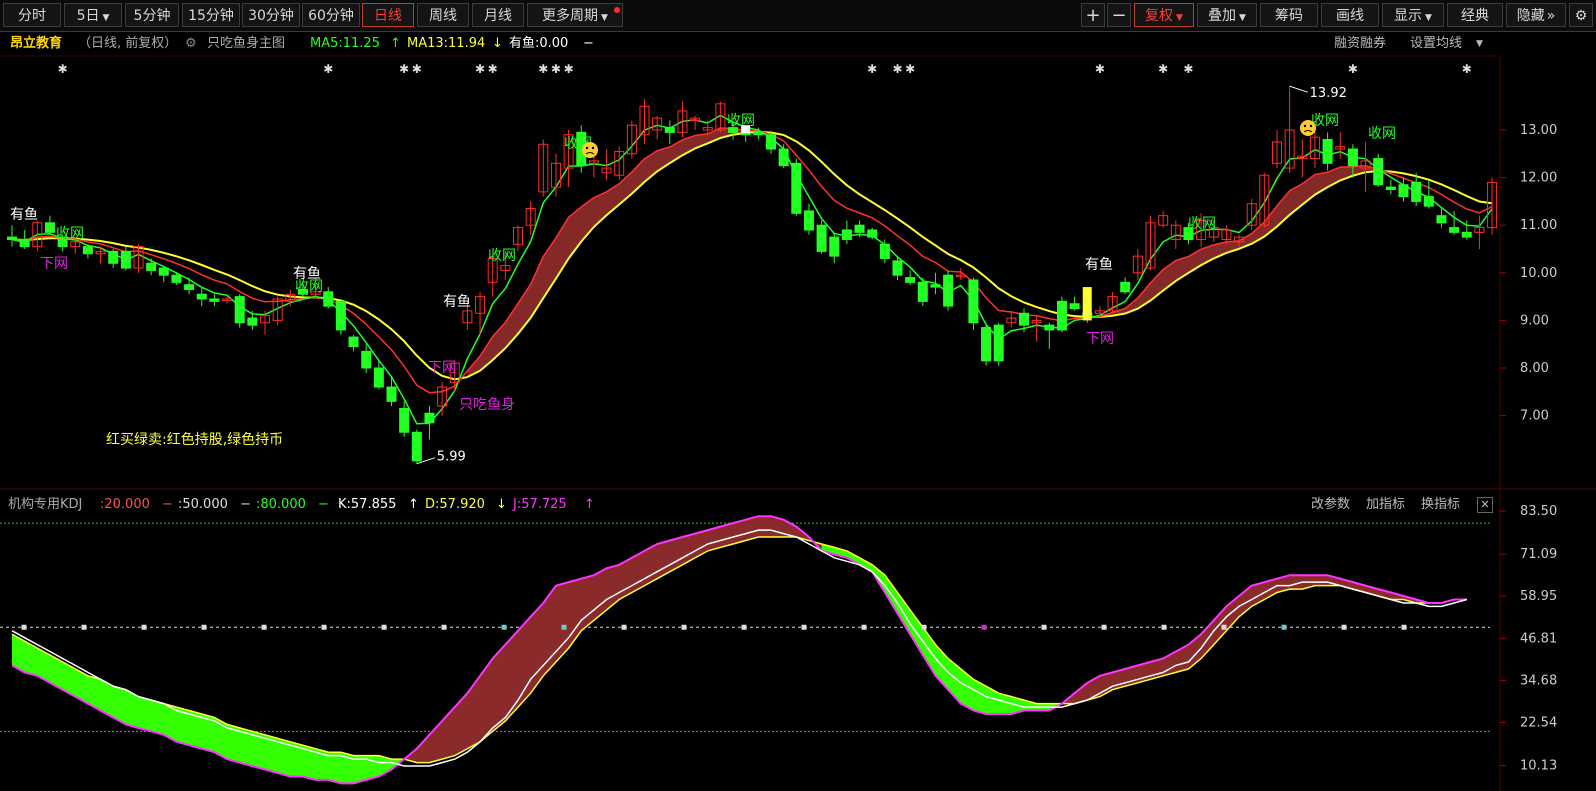 Image resolution: width=1596 pixels, height=791 pixels. I want to click on price-tick-label: 12.00, so click(1538, 178).